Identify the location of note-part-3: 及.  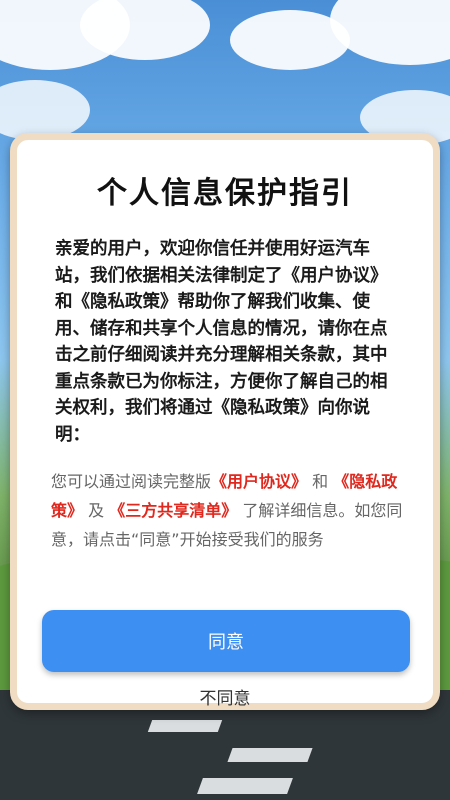
(96, 510).